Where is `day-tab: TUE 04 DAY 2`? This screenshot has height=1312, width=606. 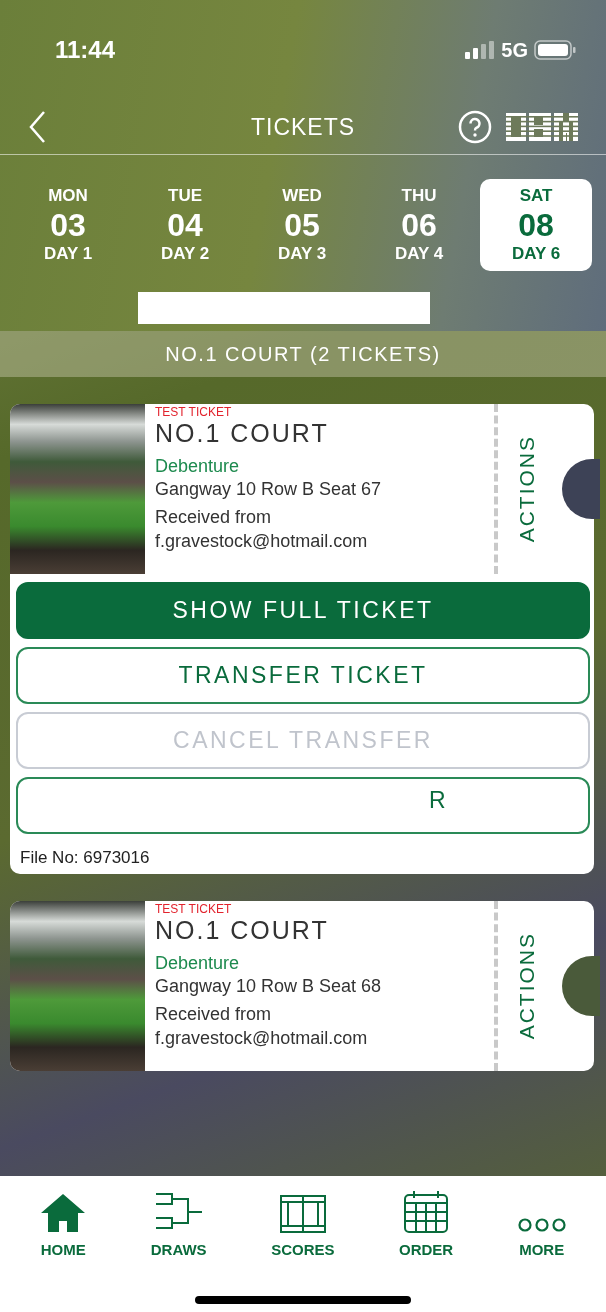
day-tab: TUE 04 DAY 2 is located at coordinates (185, 225).